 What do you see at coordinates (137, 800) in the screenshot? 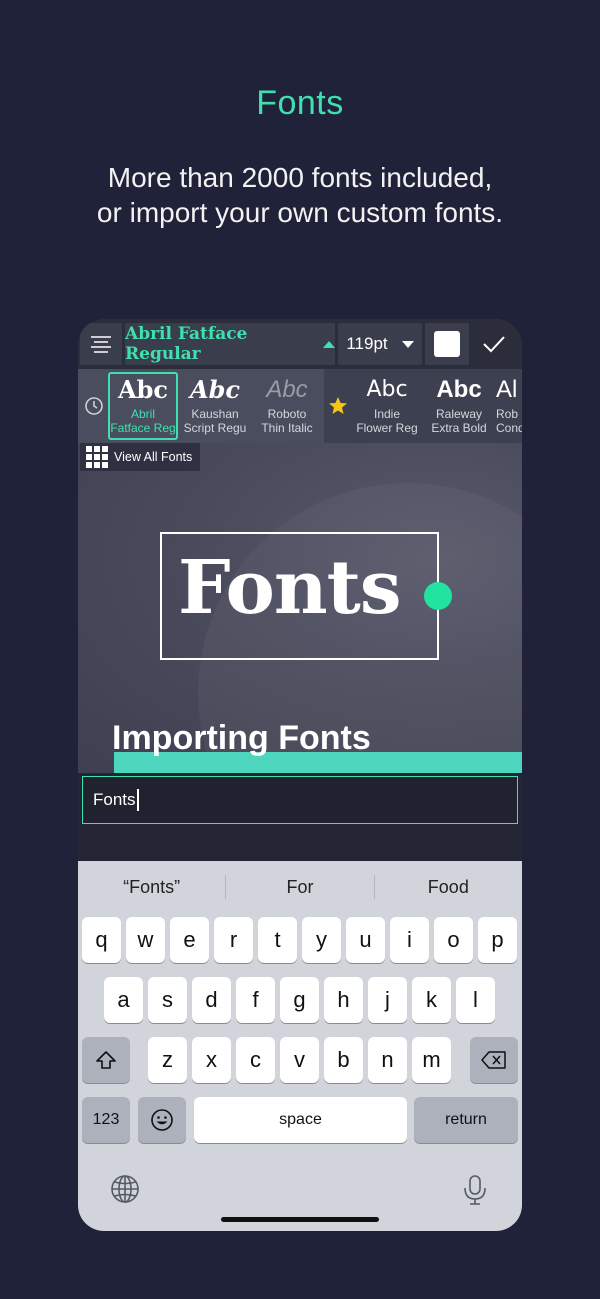
I see `text-cursor` at bounding box center [137, 800].